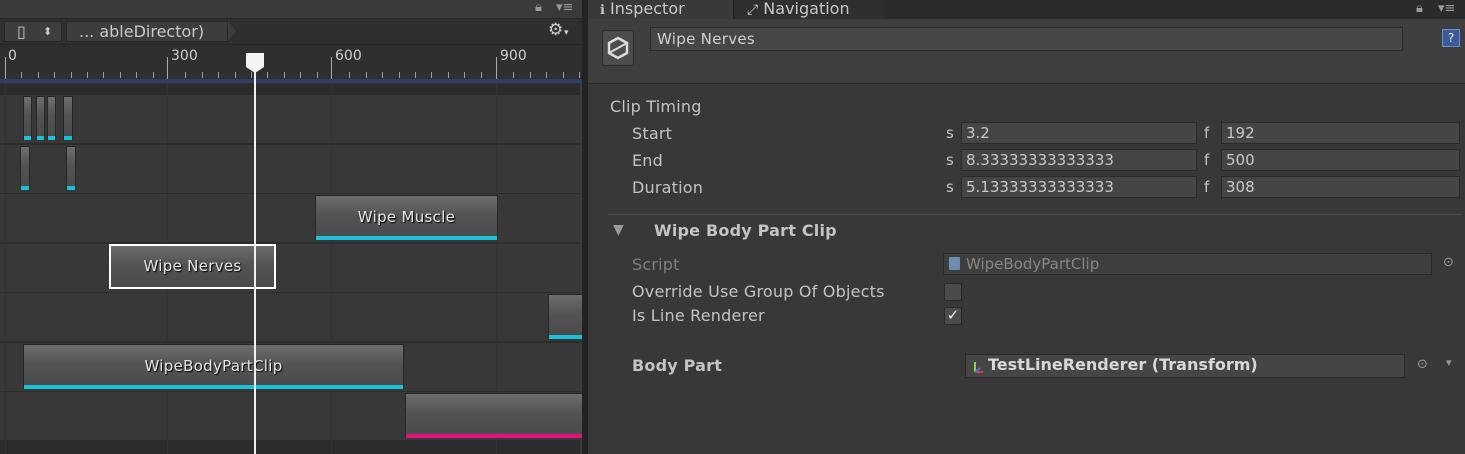  I want to click on override-checkbox, so click(953, 292).